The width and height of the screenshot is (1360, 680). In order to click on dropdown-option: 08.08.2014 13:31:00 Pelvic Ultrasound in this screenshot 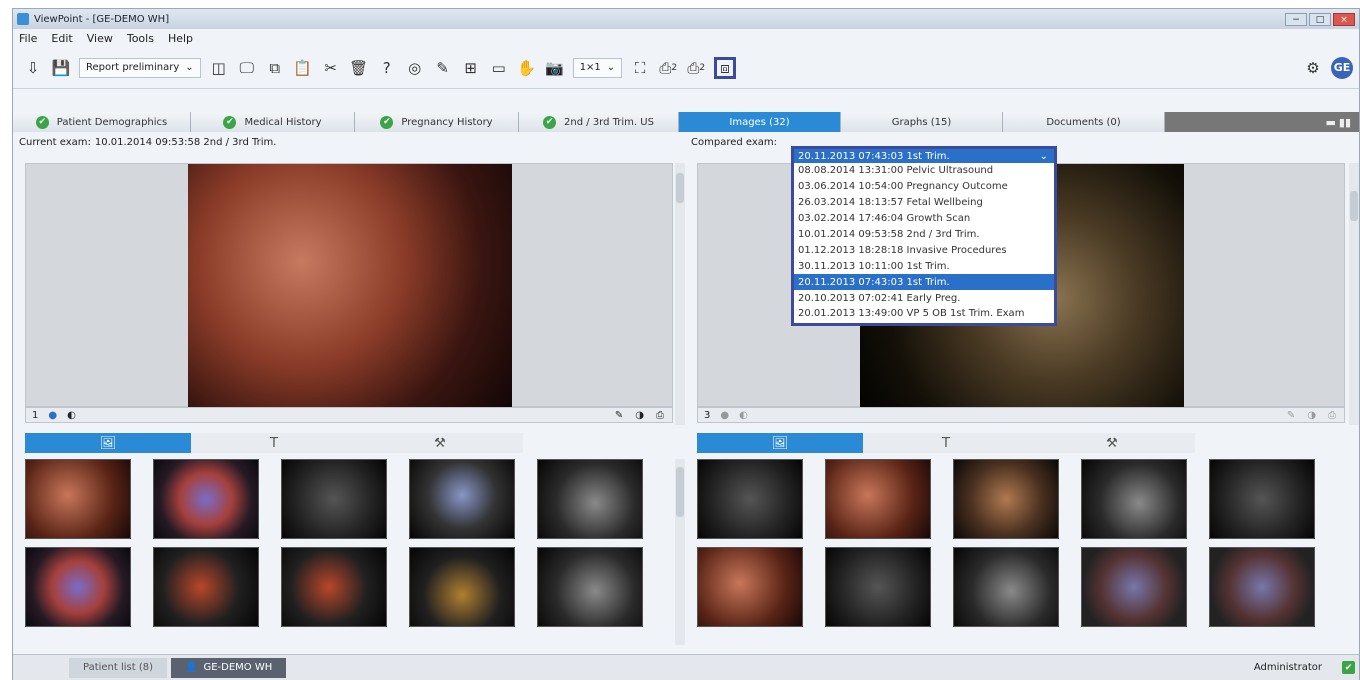, I will do `click(924, 171)`.